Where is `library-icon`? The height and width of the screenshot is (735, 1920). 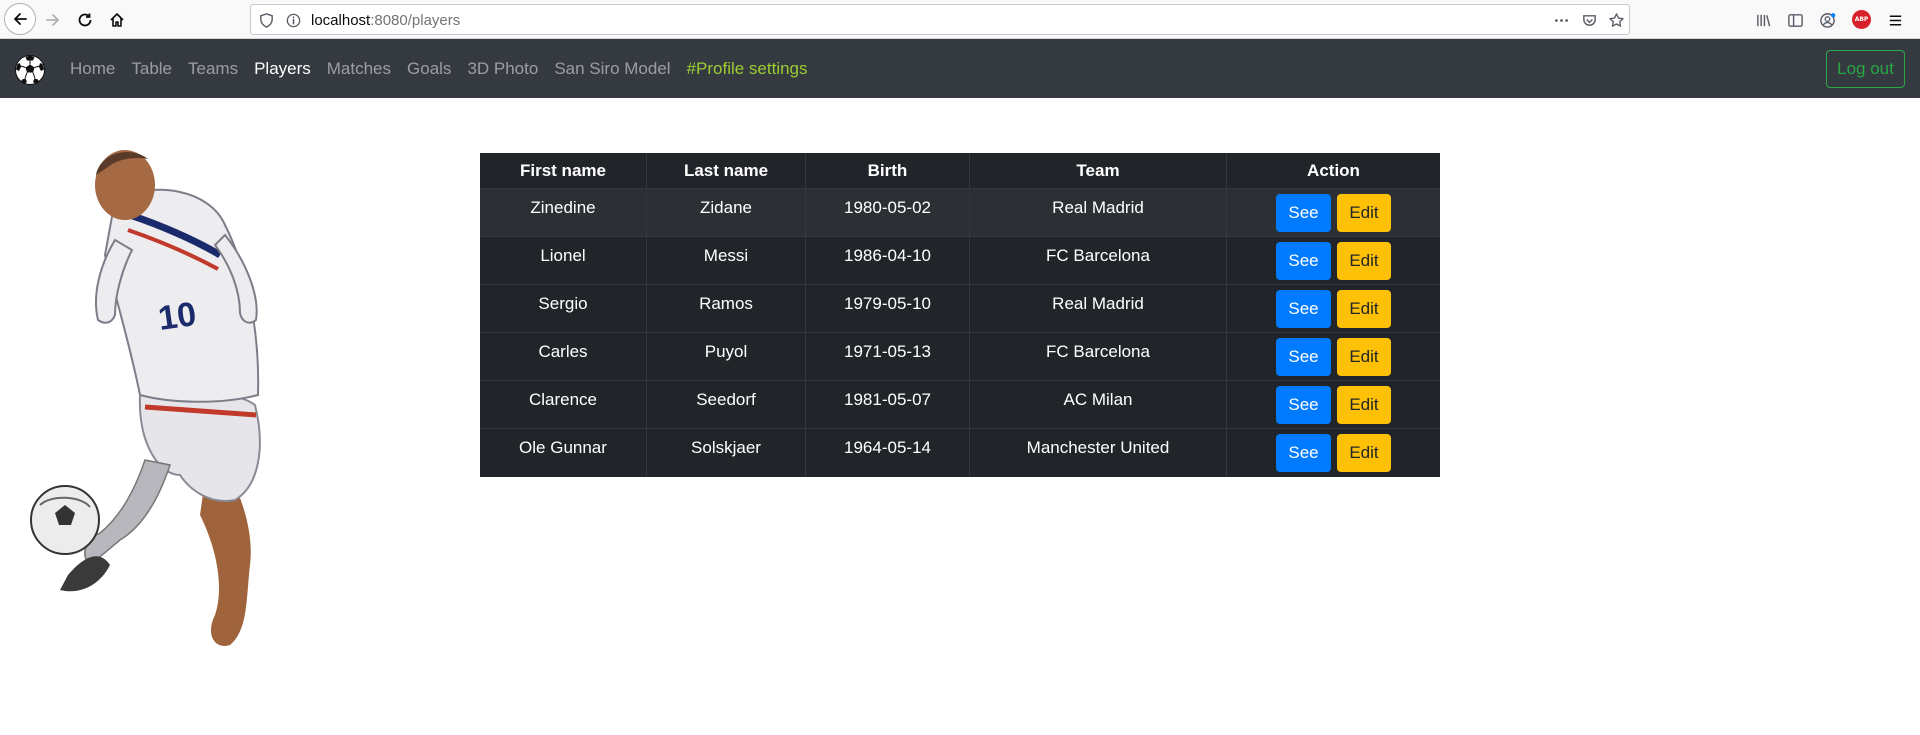 library-icon is located at coordinates (1763, 20).